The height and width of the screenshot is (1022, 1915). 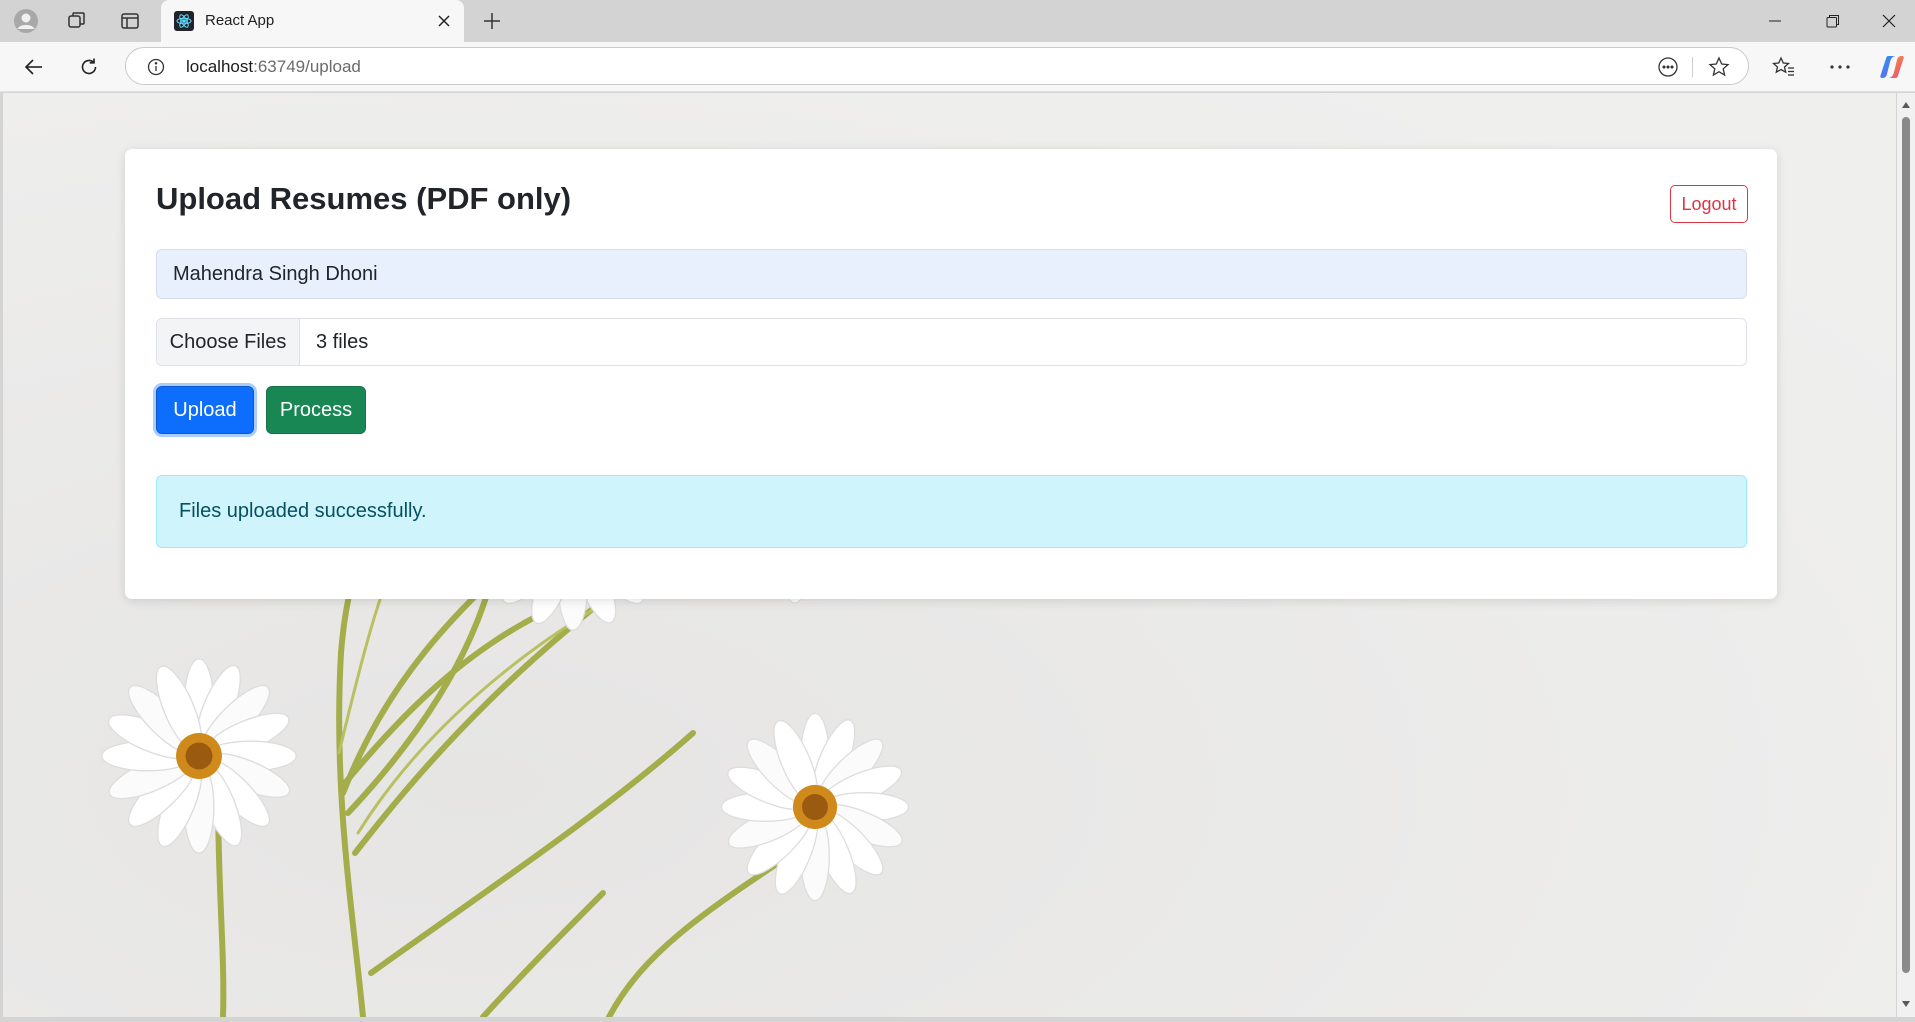 I want to click on vertical-tabs-icon, so click(x=130, y=21).